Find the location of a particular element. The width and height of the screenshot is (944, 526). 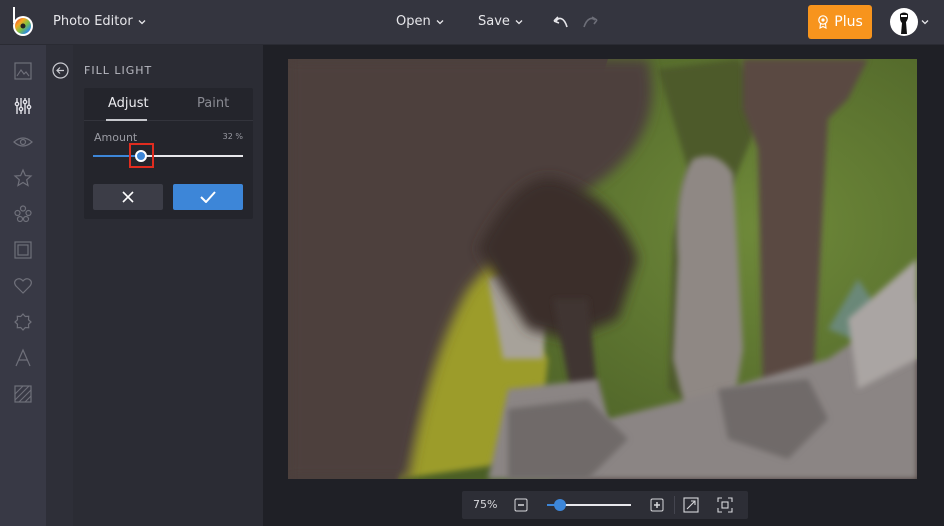

sliders-icon is located at coordinates (23, 106).